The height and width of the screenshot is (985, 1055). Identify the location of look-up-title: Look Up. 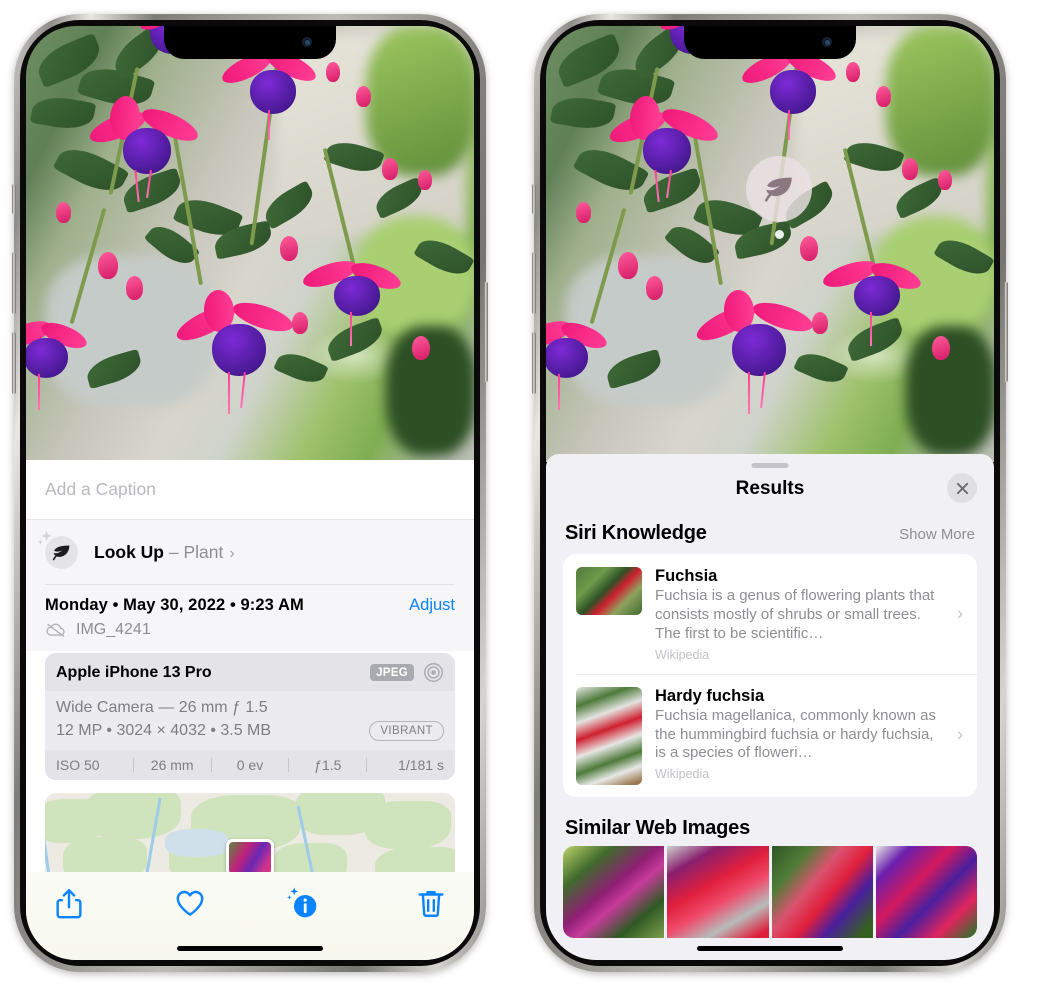
(129, 551).